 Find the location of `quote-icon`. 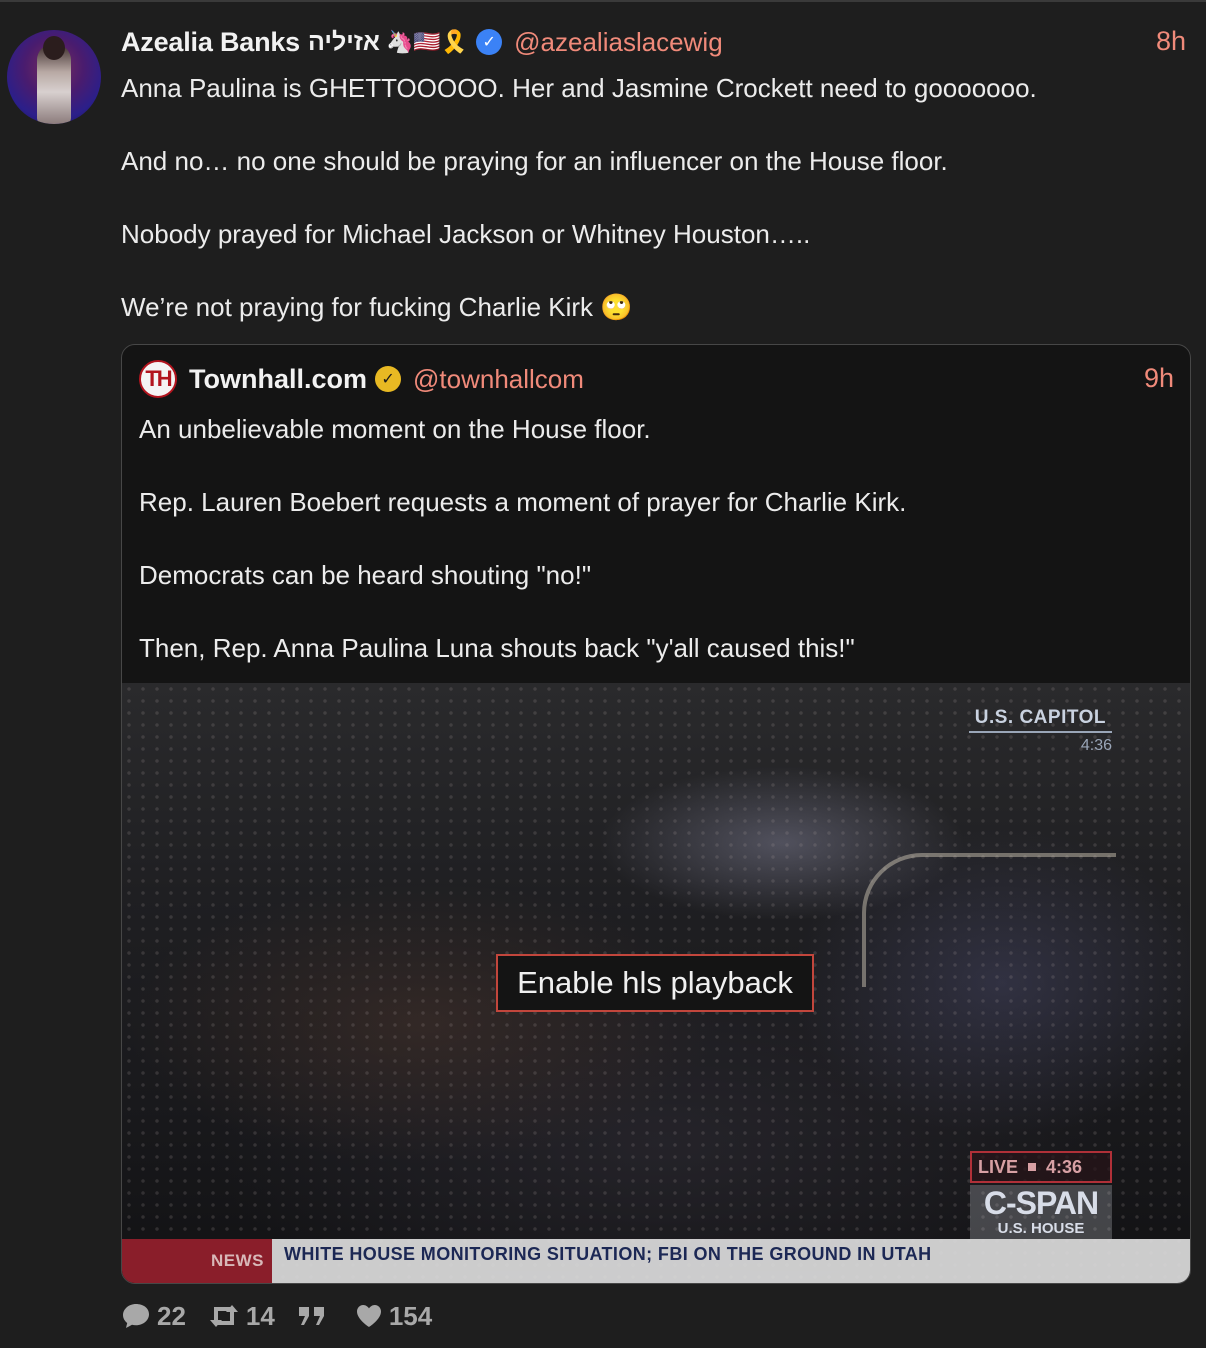

quote-icon is located at coordinates (312, 1316).